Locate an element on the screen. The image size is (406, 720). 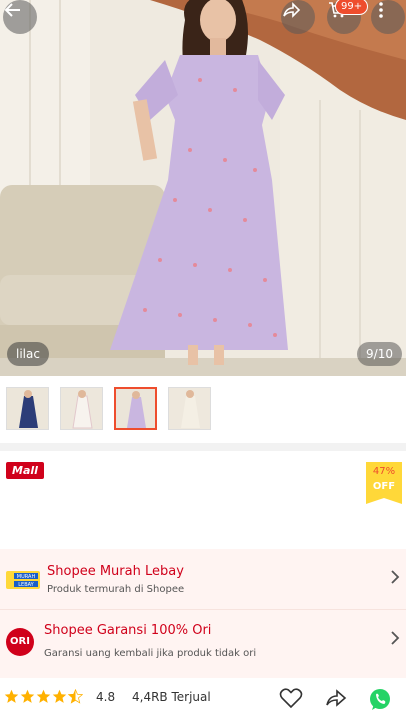
promo-subtitle: Produk termurah di Shopee is located at coordinates (116, 589).